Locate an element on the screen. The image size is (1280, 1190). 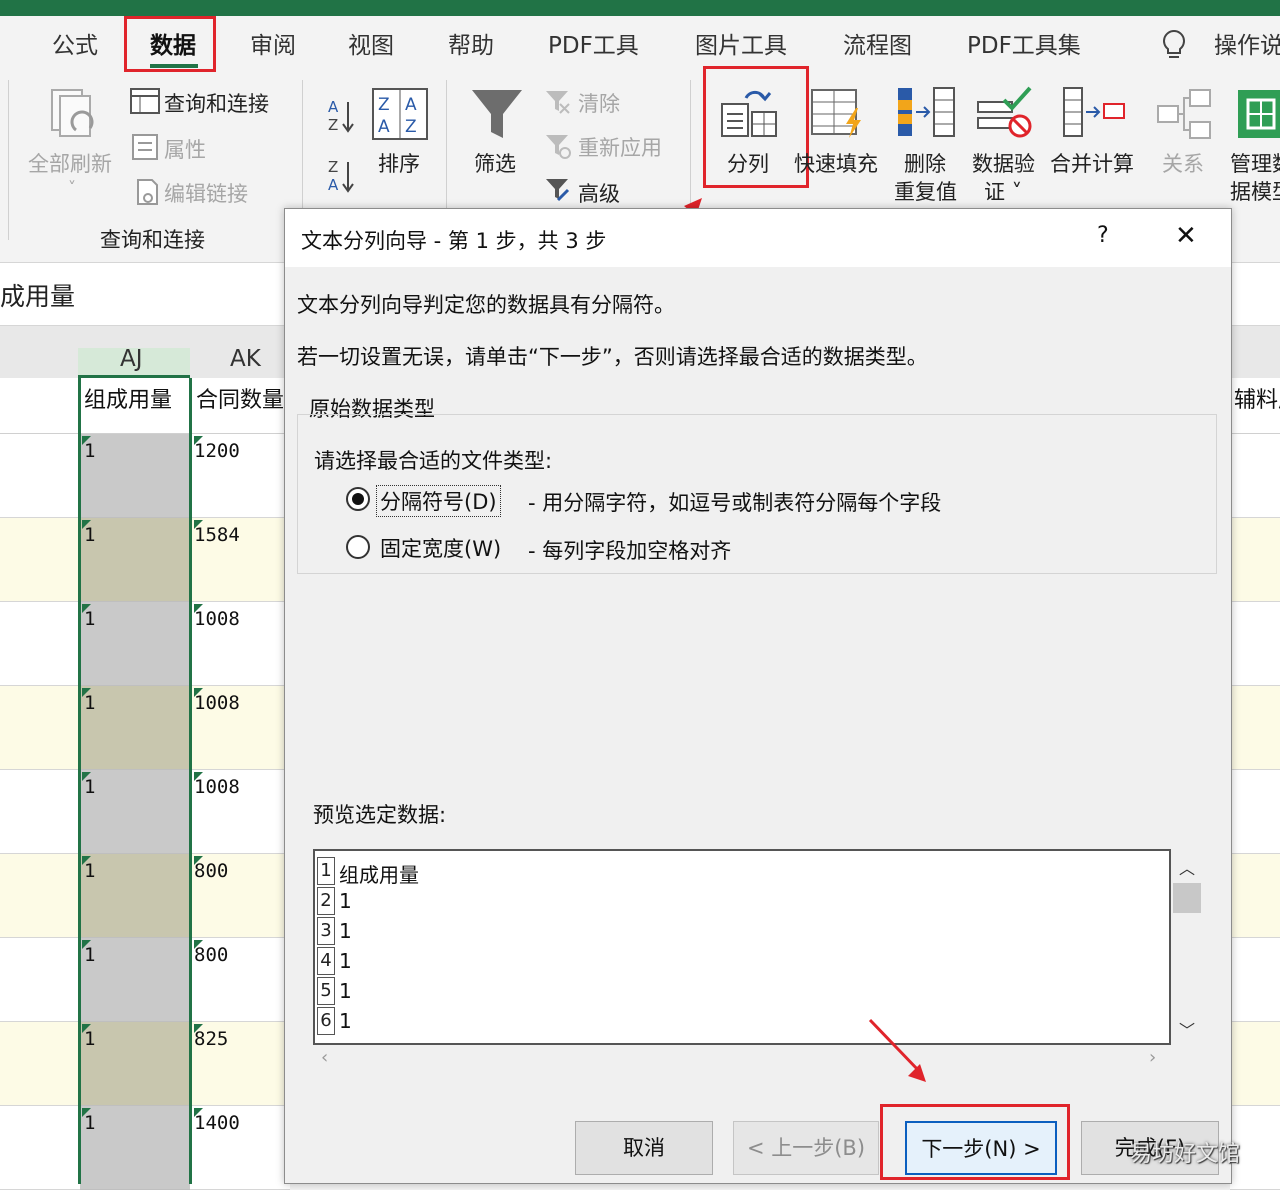
tab-picture-tools: 图片工具 is located at coordinates (741, 43).